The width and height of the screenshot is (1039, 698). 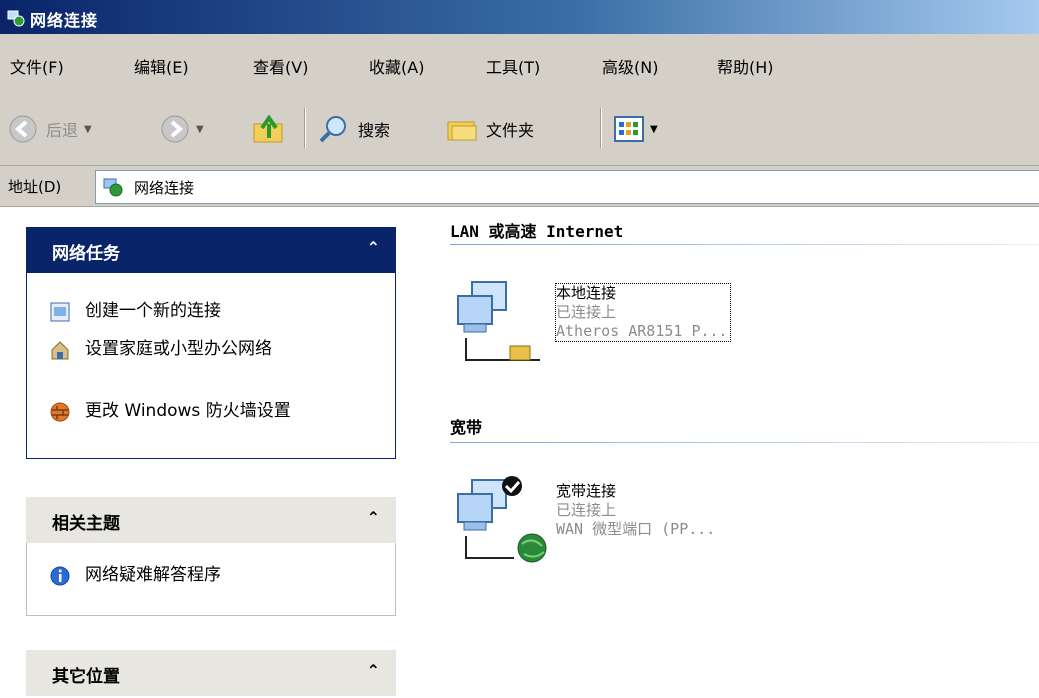 What do you see at coordinates (462, 131) in the screenshot?
I see `folders-icon` at bounding box center [462, 131].